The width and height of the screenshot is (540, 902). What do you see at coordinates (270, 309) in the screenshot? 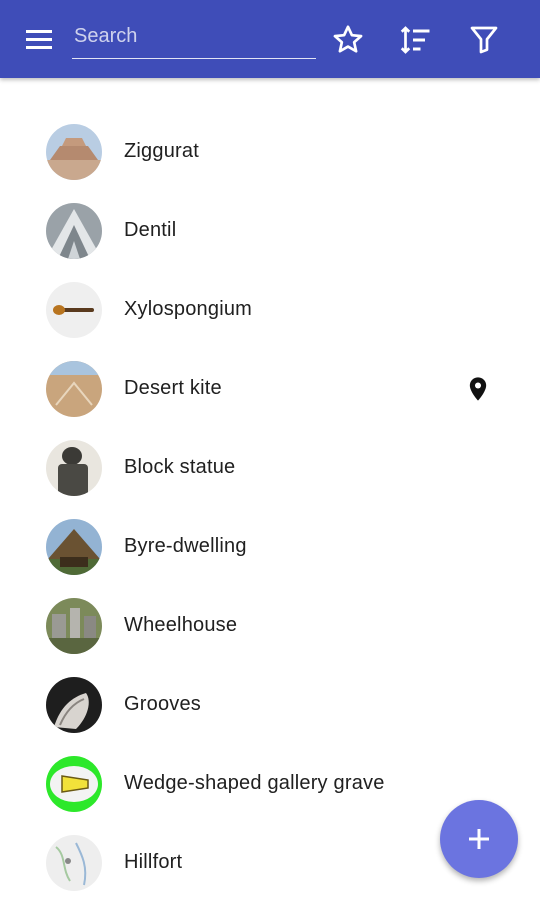
I see `list-item: Xylospongium` at bounding box center [270, 309].